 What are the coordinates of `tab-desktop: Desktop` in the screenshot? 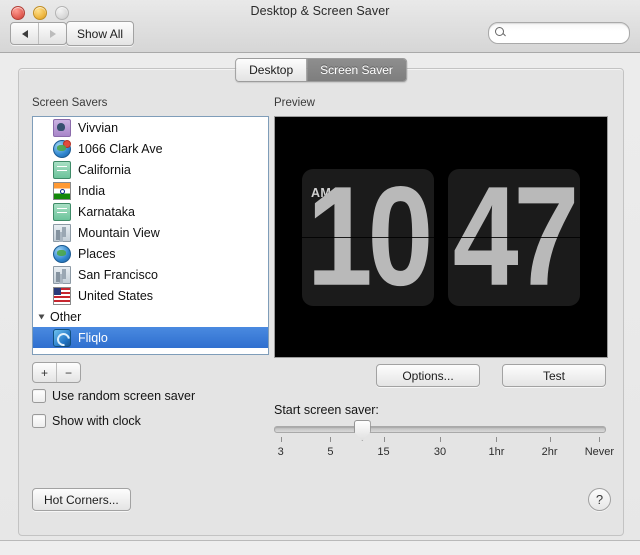 It's located at (271, 70).